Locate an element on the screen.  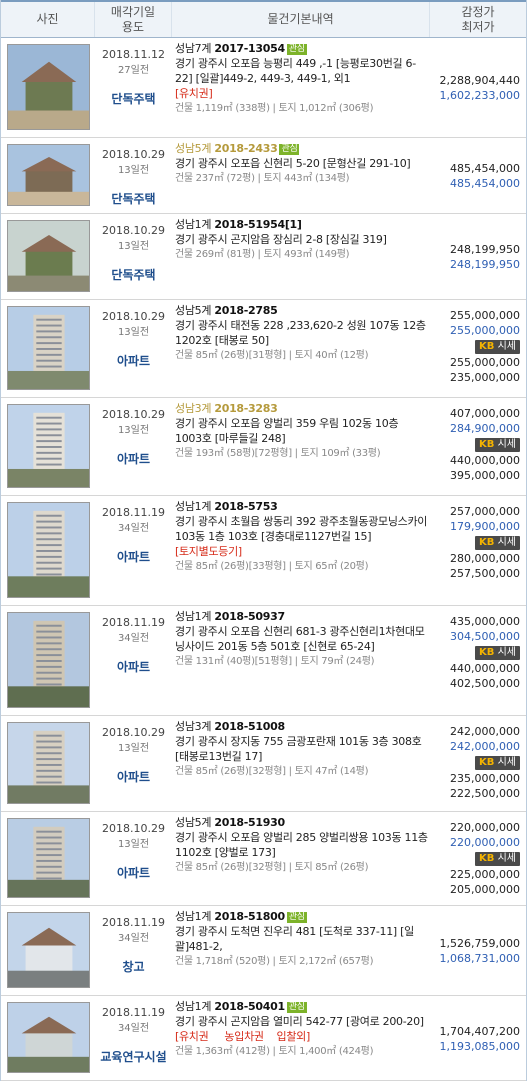
market-price-low: 402,500,000 is located at coordinates (485, 683).